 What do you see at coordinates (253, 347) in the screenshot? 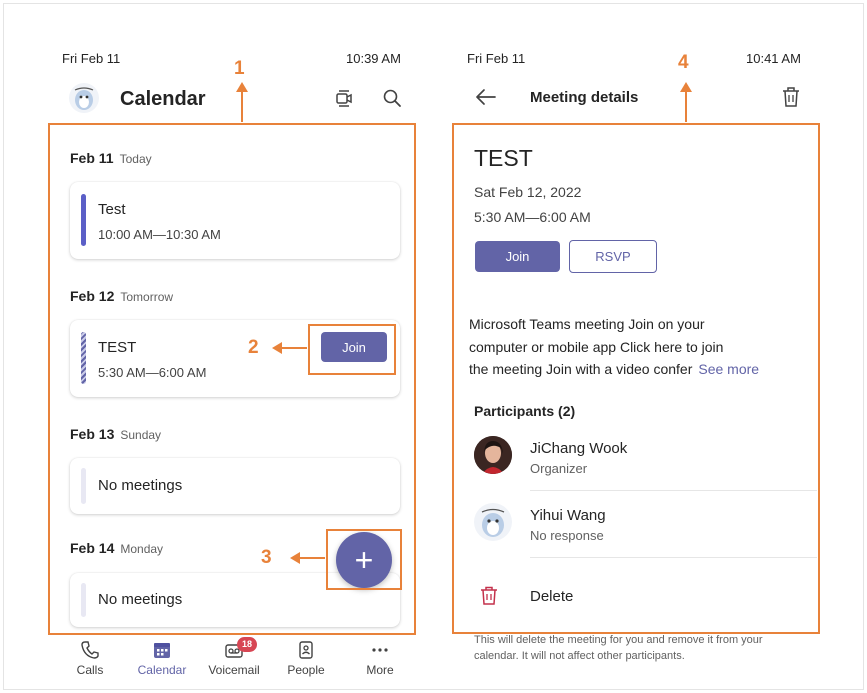
I see `callout-2: 2` at bounding box center [253, 347].